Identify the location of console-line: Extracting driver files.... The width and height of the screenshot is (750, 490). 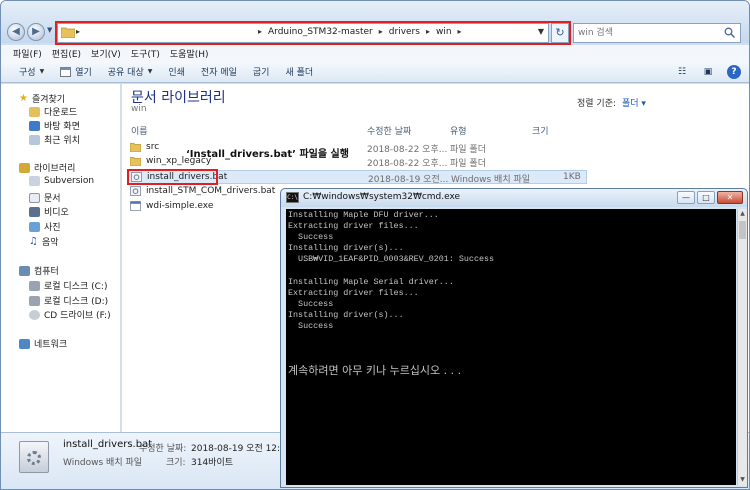
(353, 292).